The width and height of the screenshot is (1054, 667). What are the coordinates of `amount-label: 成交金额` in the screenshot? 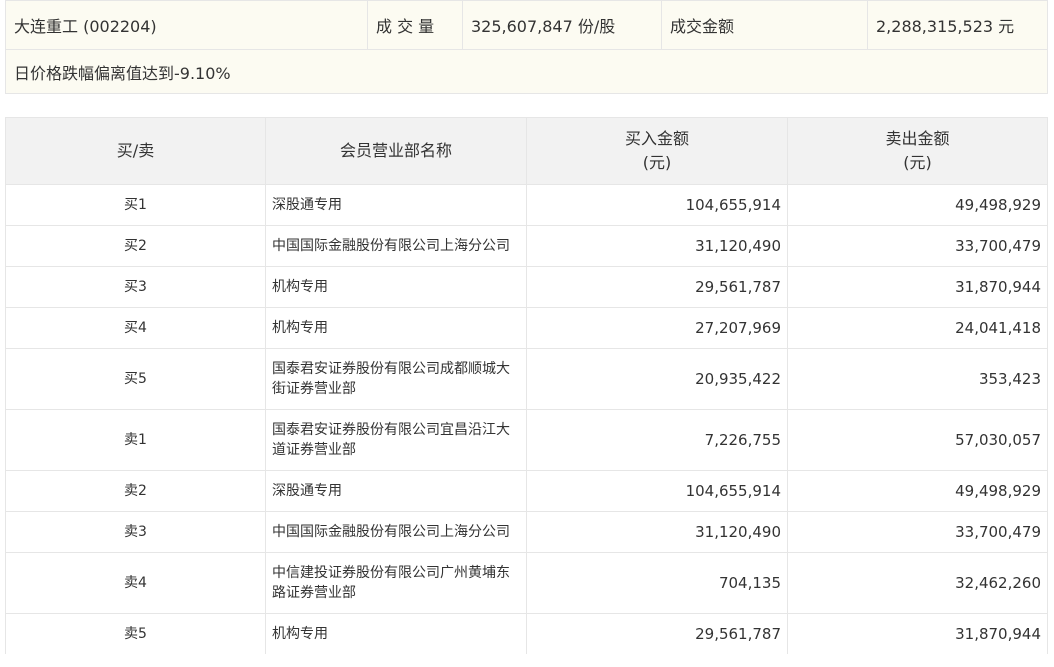 It's located at (764, 25).